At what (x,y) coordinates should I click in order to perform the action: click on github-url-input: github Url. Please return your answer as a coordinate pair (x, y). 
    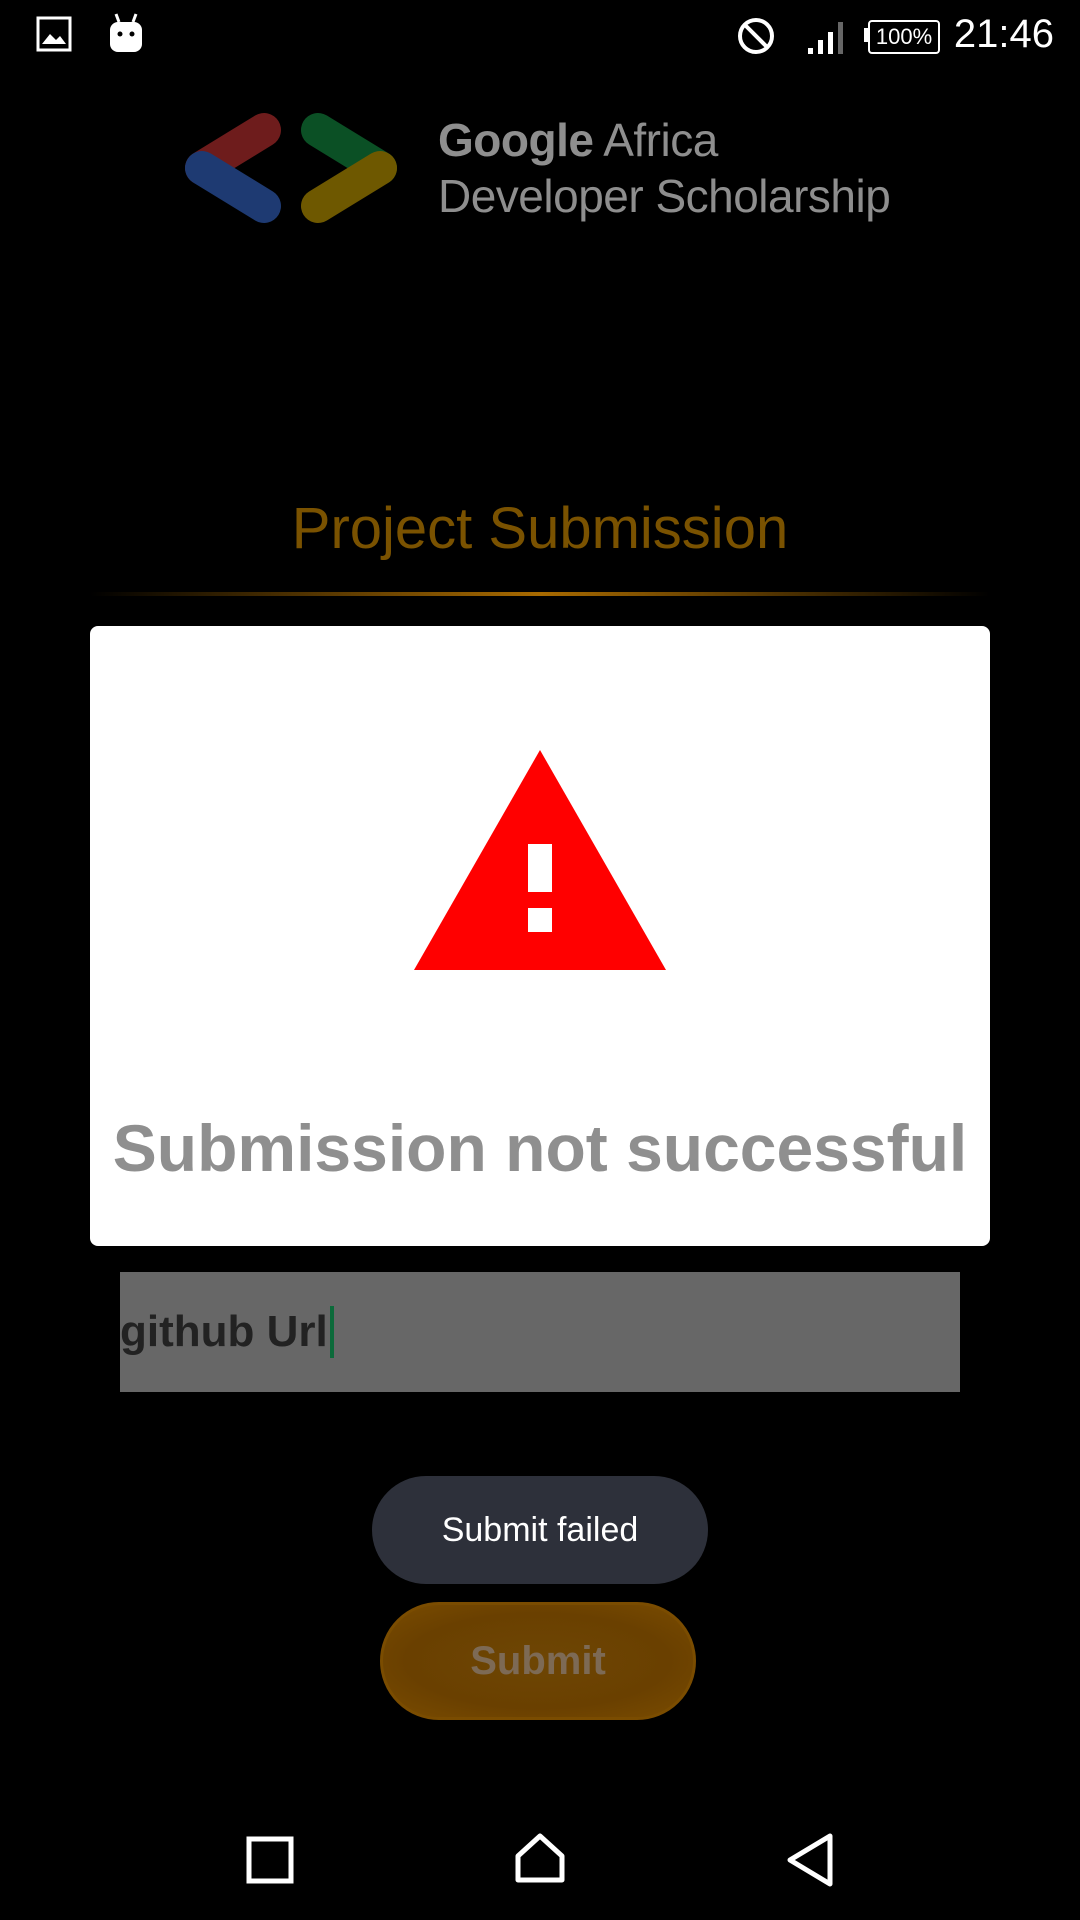
    Looking at the image, I should click on (540, 1332).